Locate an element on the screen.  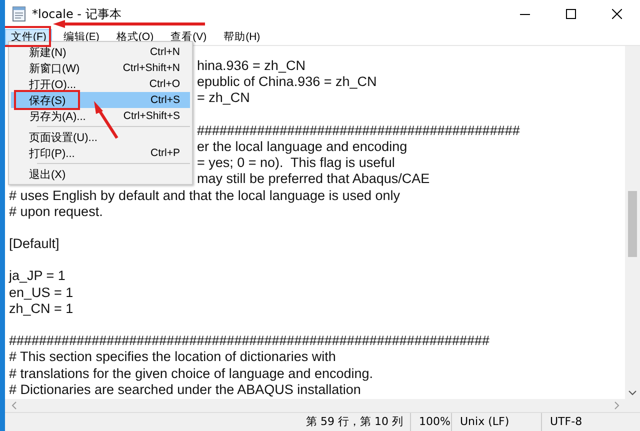
window-title: *locale - 记事本 is located at coordinates (77, 14).